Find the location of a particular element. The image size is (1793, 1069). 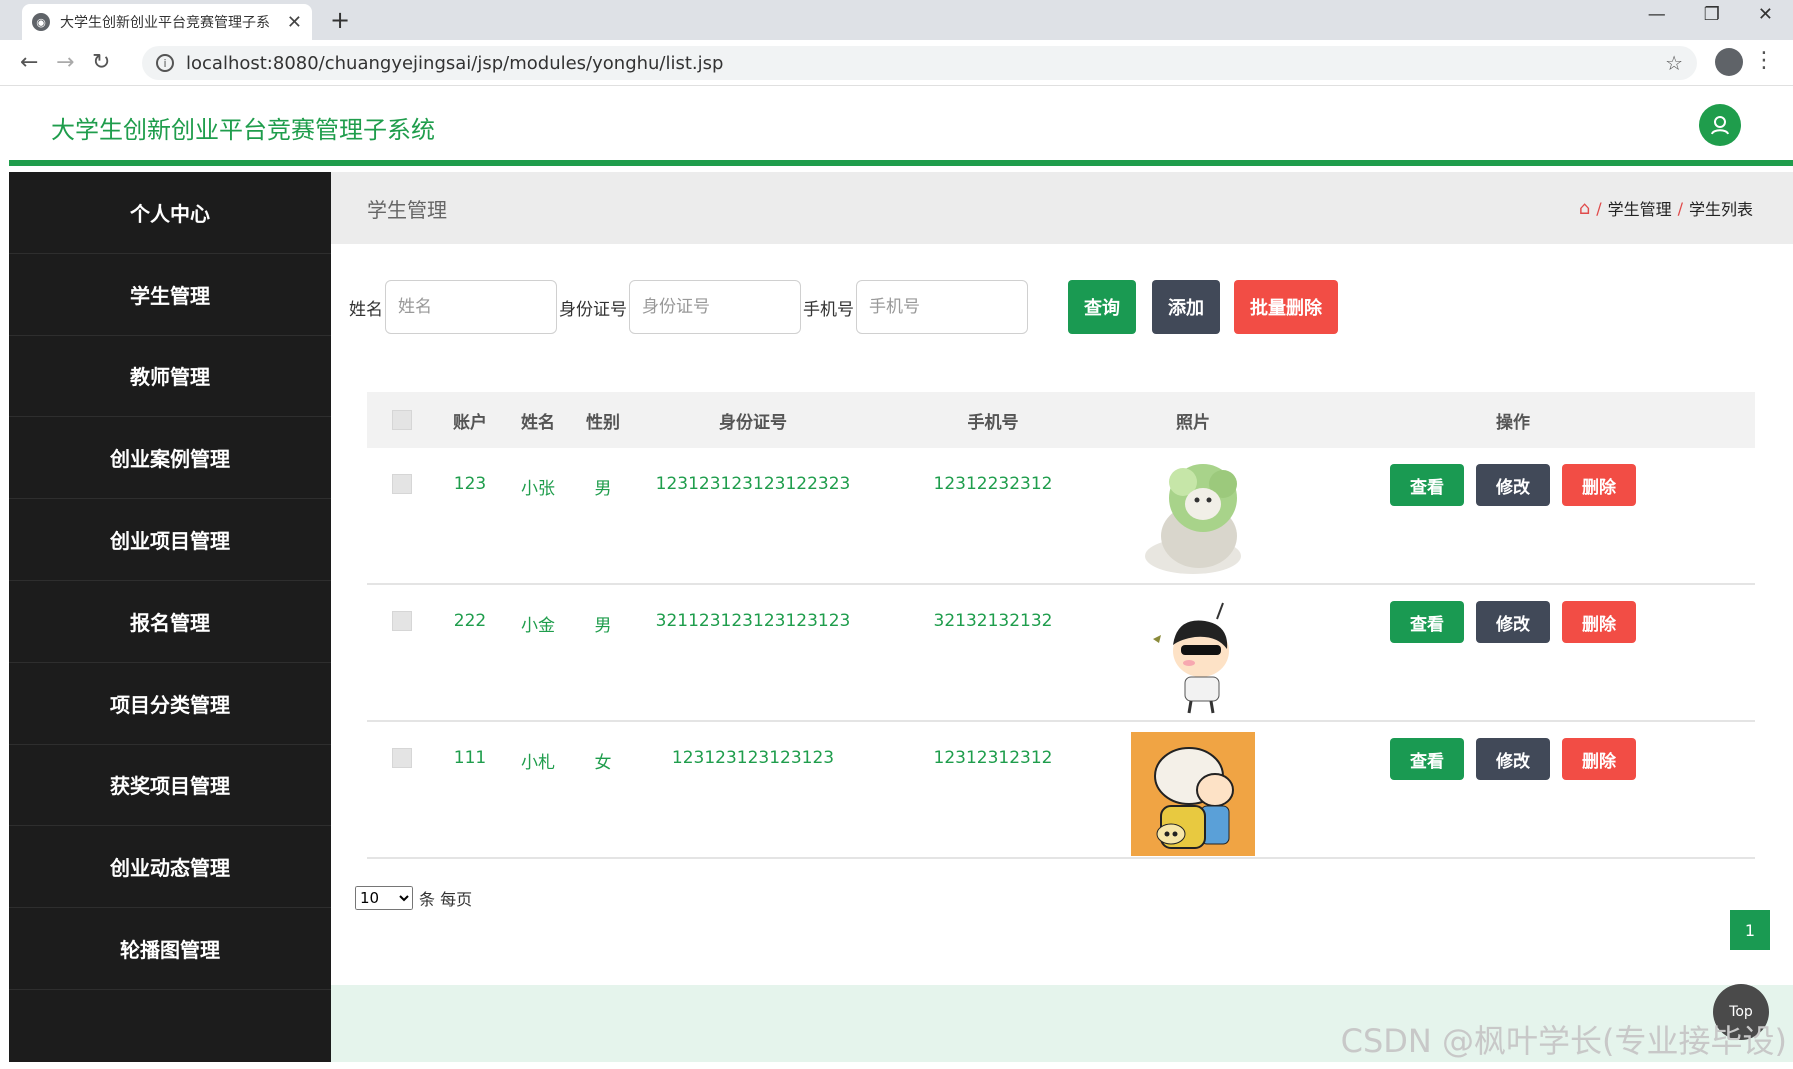

header-id: 身份证号 is located at coordinates (753, 422).